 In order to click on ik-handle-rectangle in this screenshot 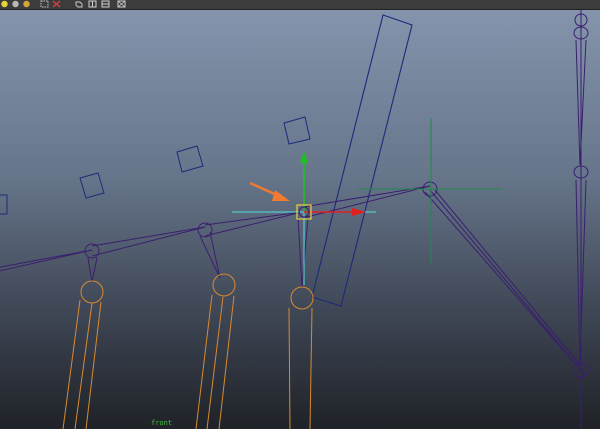, I will do `click(362, 160)`.